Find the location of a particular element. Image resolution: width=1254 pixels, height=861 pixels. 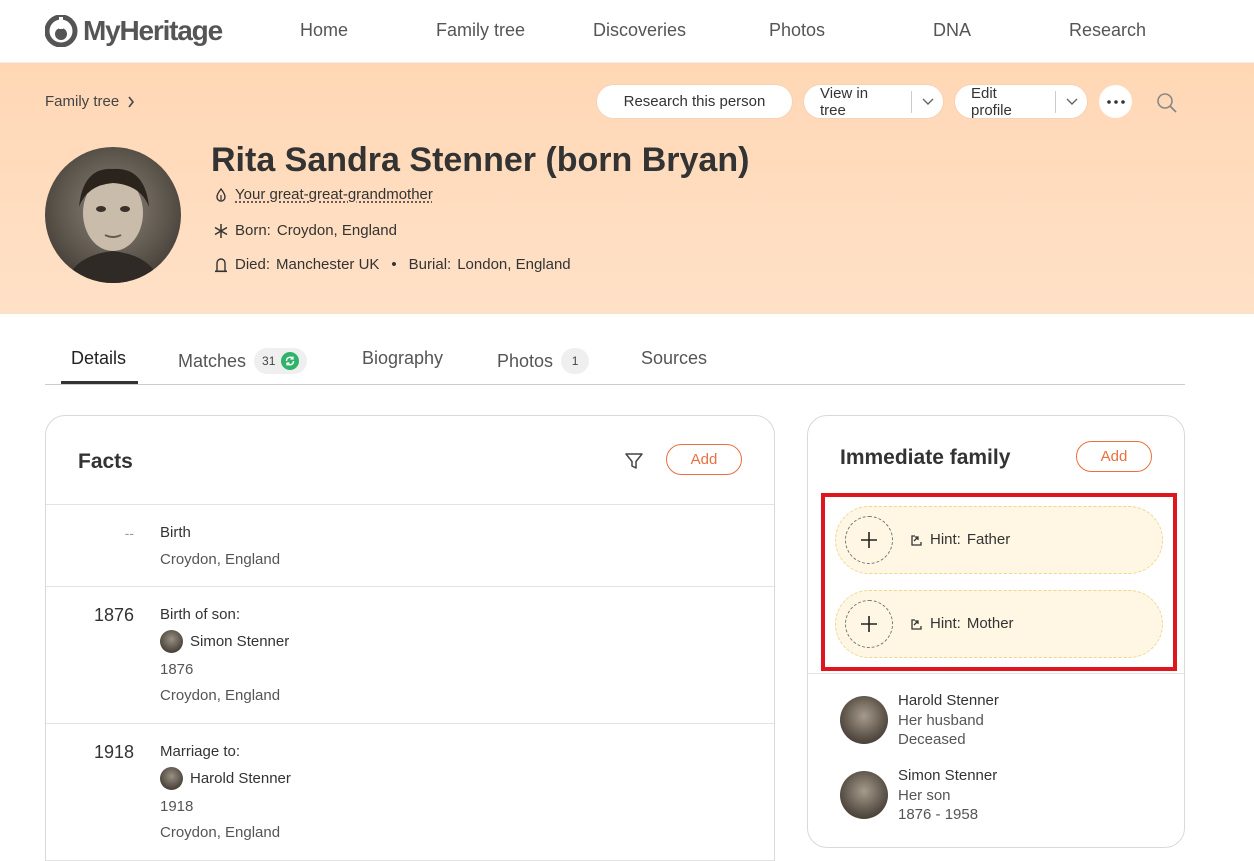

member-relation: Her husband is located at coordinates (941, 720).